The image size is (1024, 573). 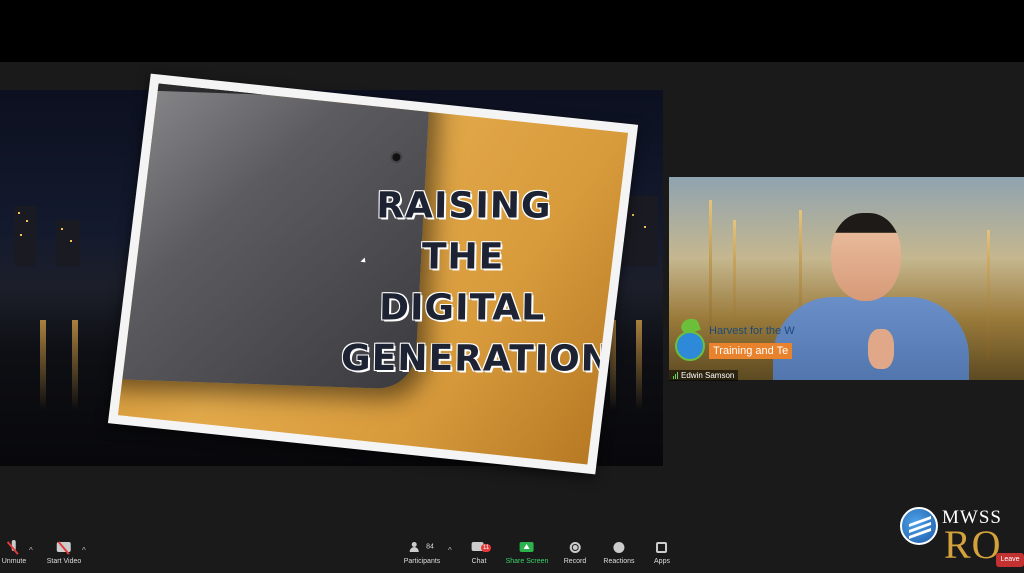 What do you see at coordinates (662, 561) in the screenshot?
I see `apps-label: Apps` at bounding box center [662, 561].